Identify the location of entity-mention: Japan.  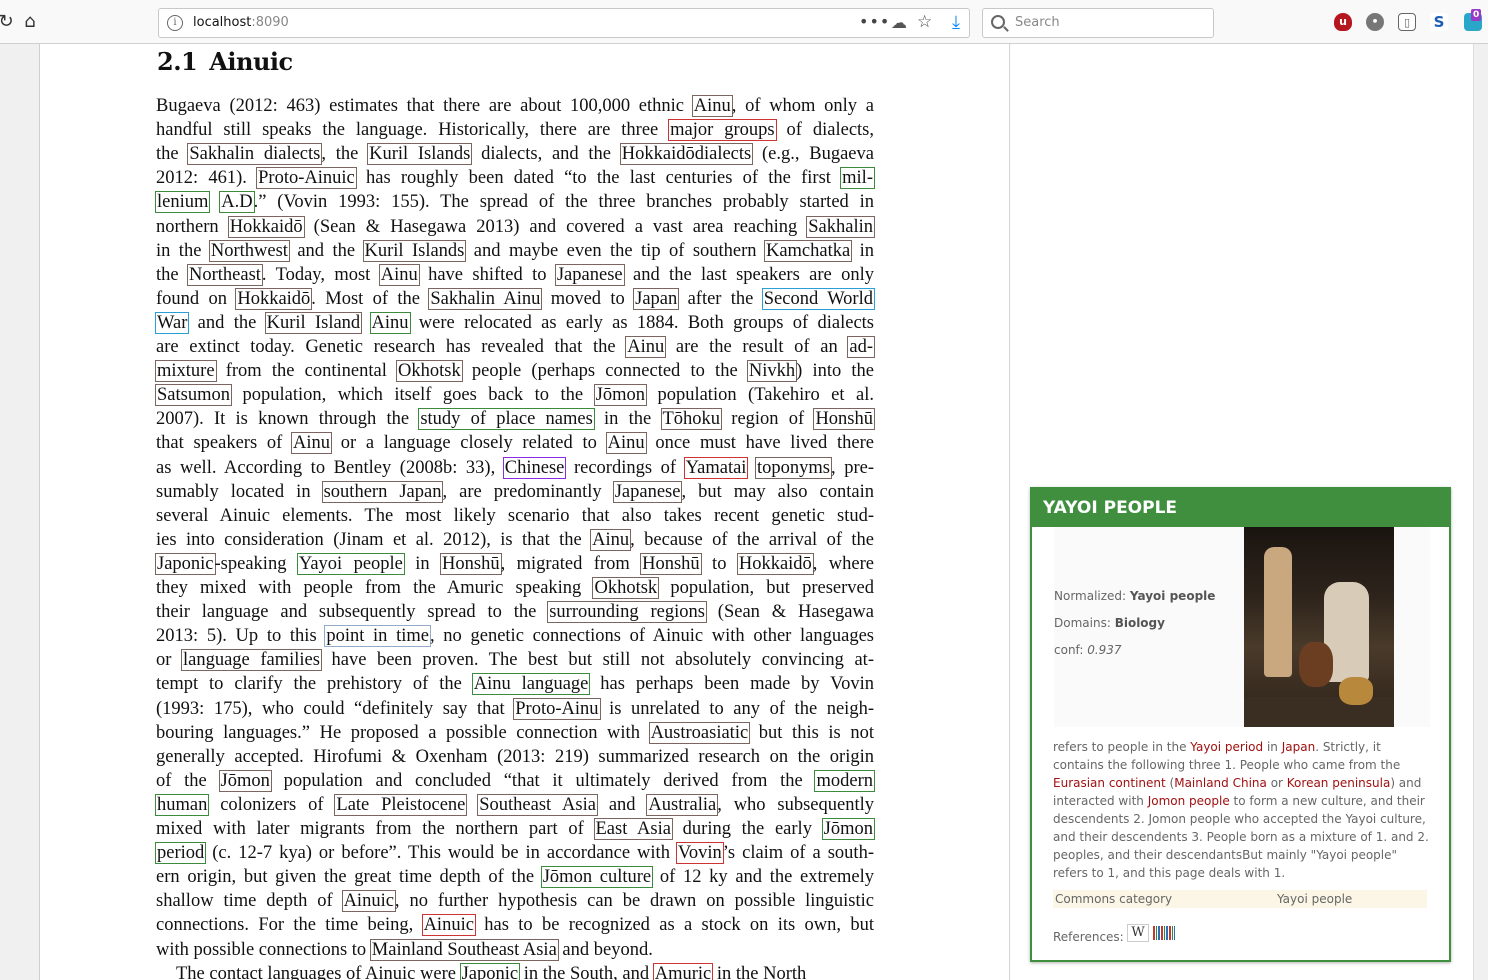
(656, 298).